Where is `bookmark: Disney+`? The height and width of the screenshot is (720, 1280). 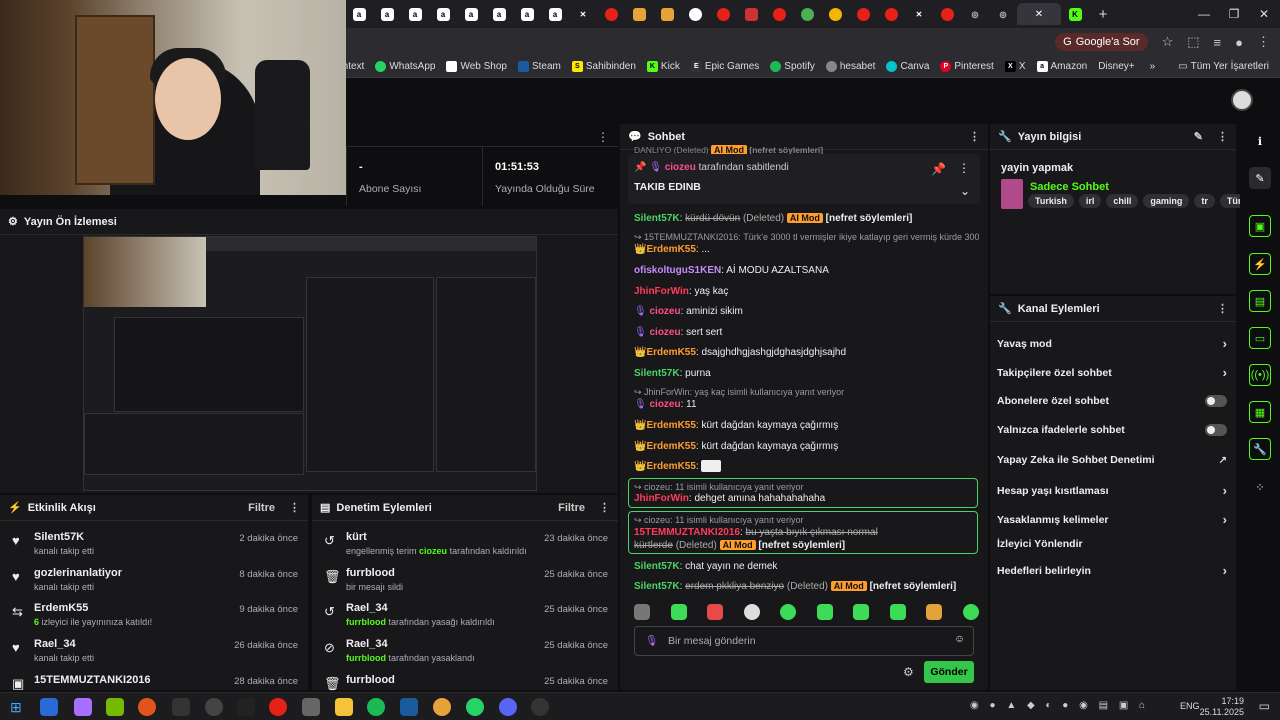
bookmark: Disney+ is located at coordinates (1116, 66).